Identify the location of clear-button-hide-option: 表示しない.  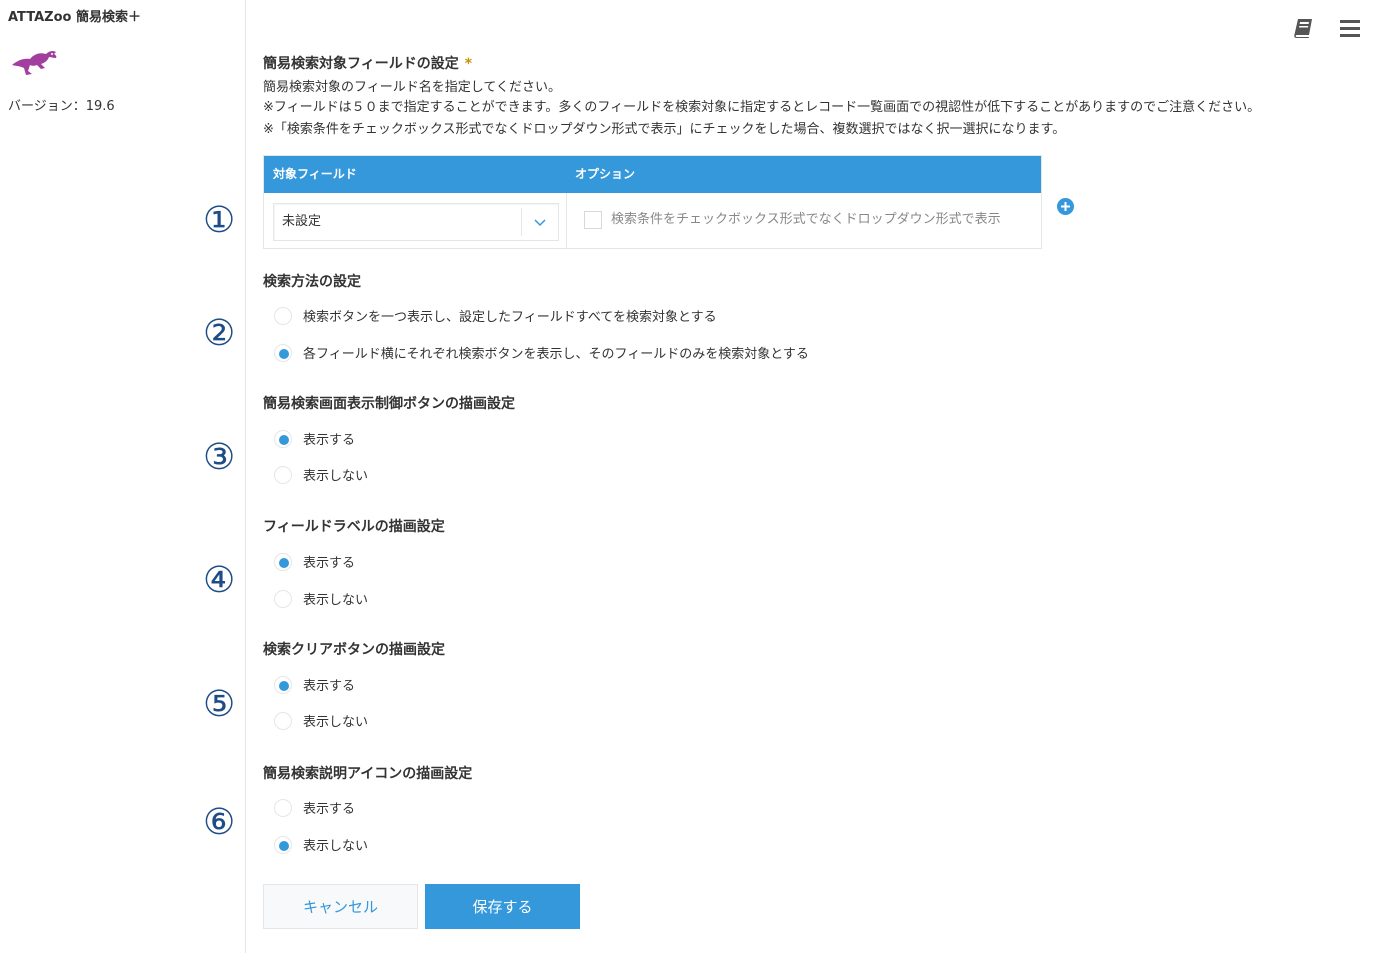
(321, 720).